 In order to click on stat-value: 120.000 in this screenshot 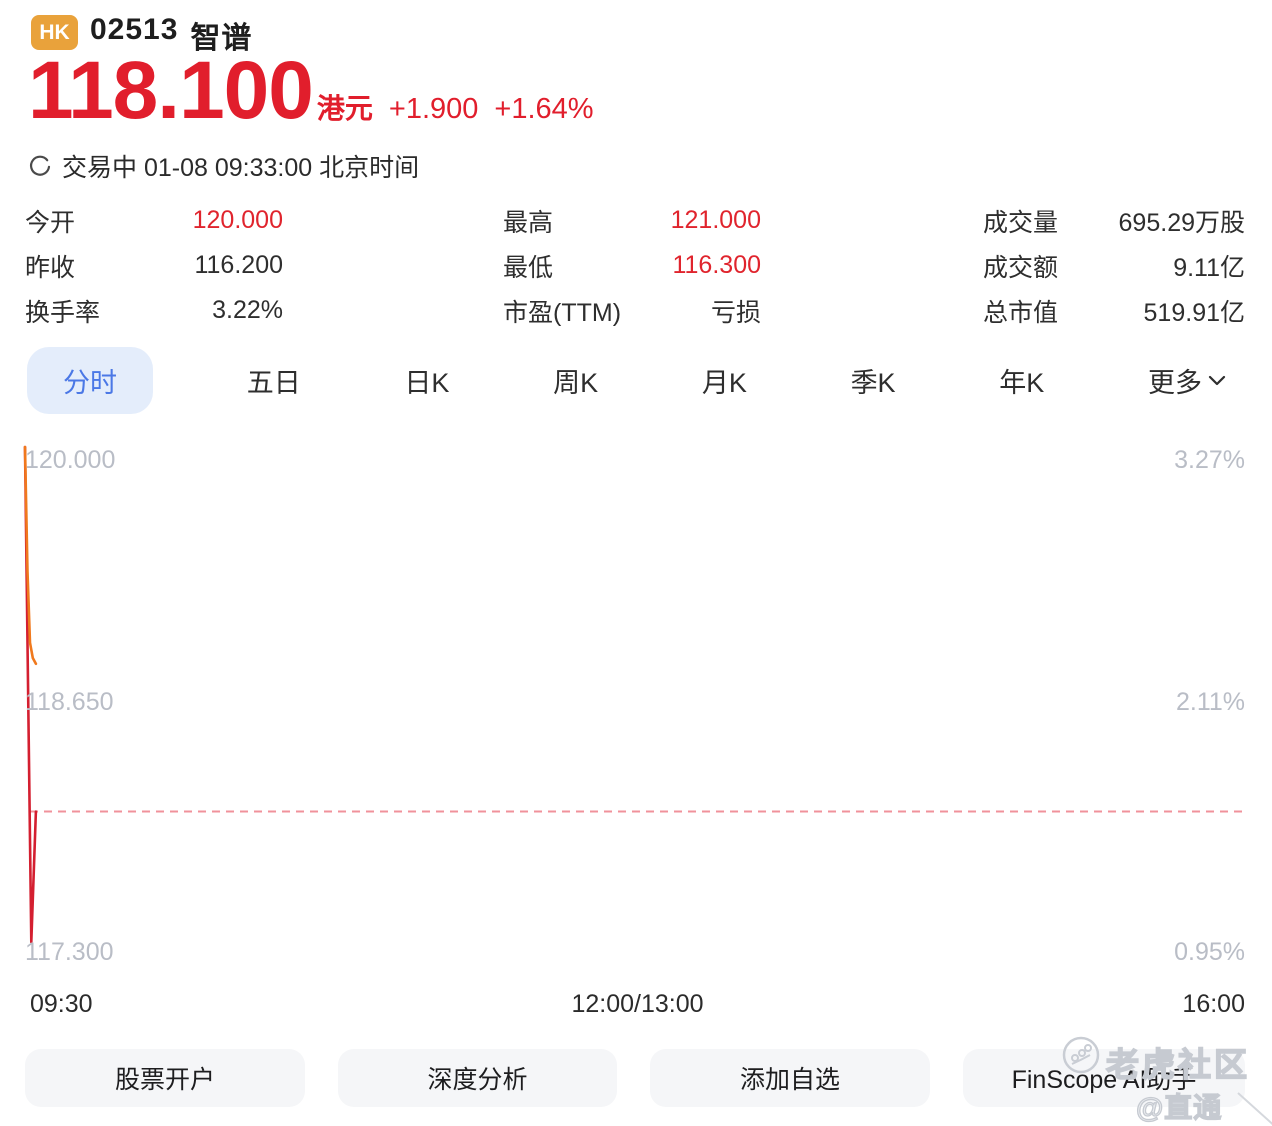, I will do `click(237, 220)`.